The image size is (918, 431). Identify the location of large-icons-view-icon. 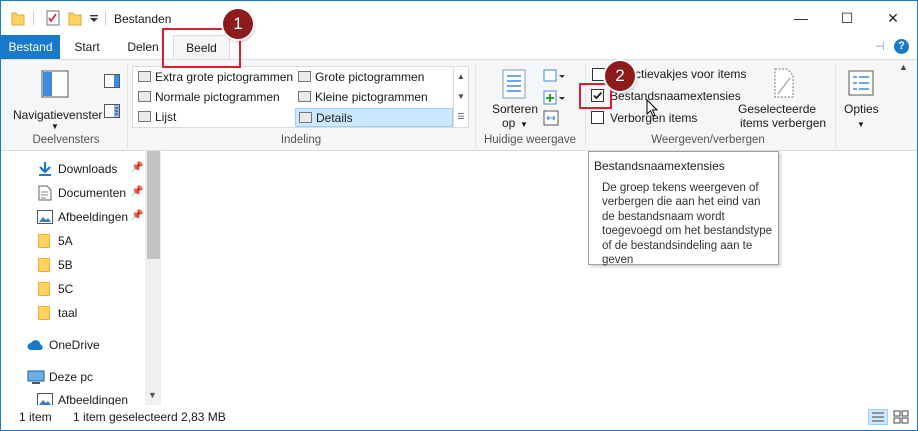
(901, 417).